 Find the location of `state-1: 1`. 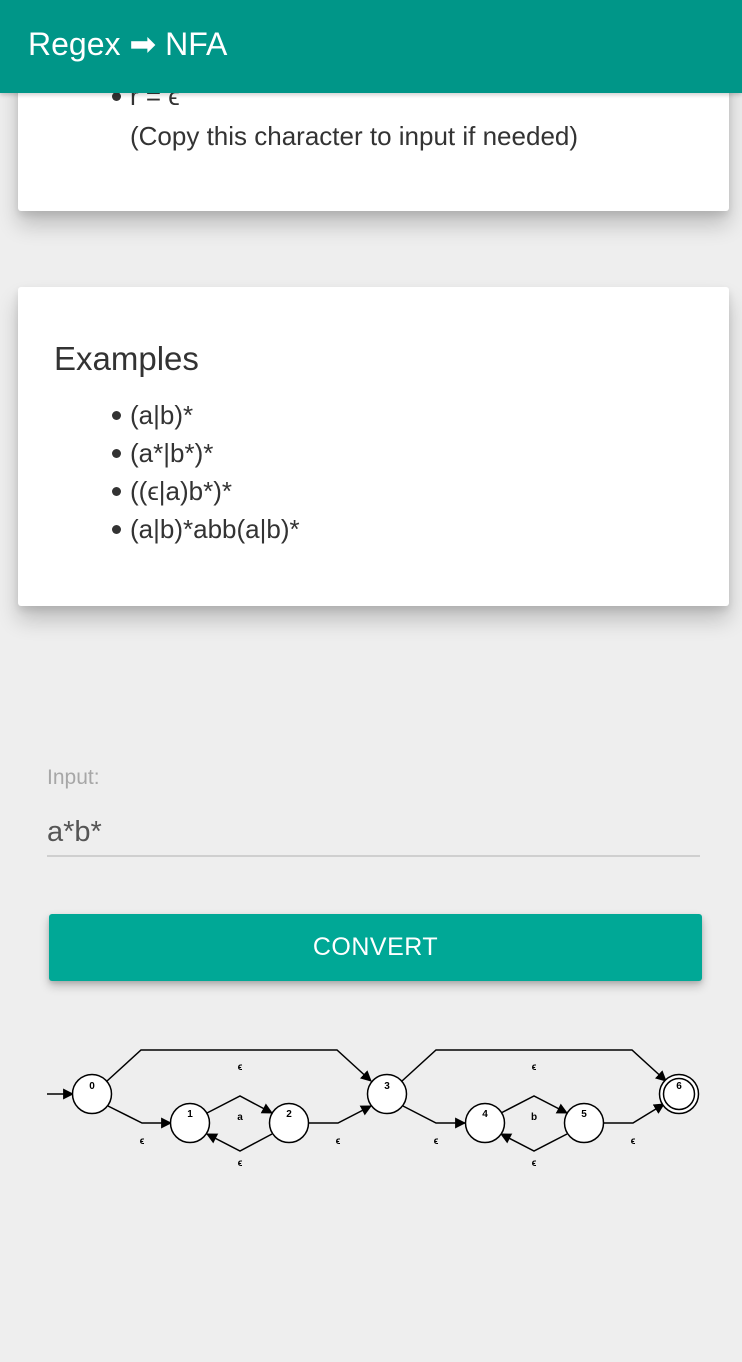

state-1: 1 is located at coordinates (190, 1123).